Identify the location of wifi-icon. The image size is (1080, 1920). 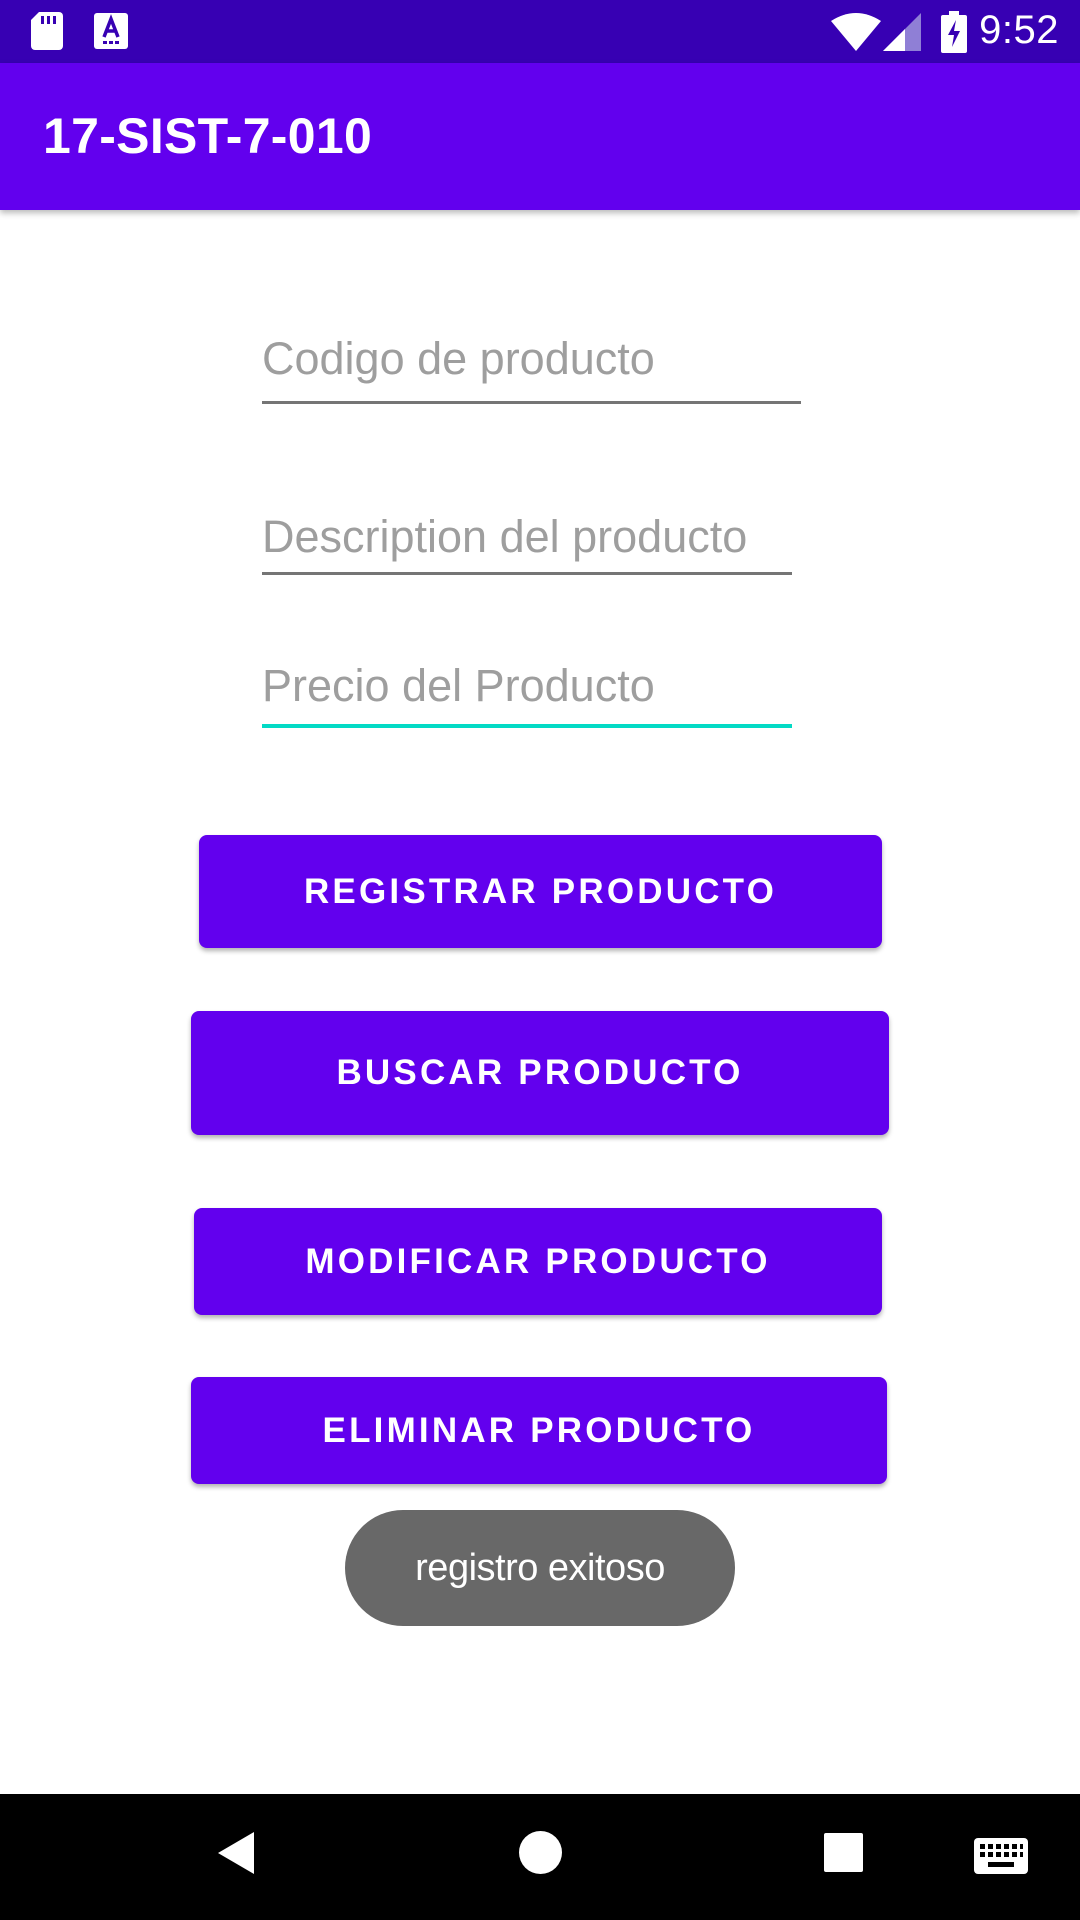
(856, 32).